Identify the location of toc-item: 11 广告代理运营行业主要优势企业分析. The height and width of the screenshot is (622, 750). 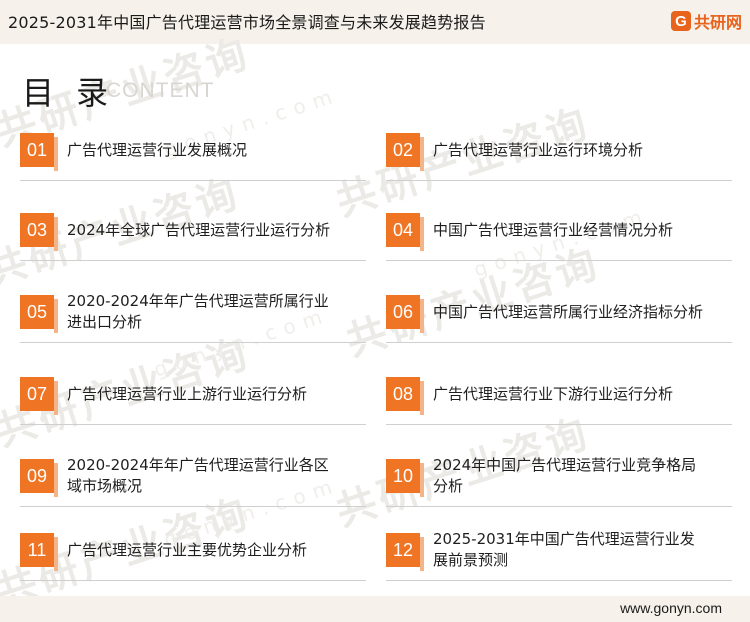
(193, 550).